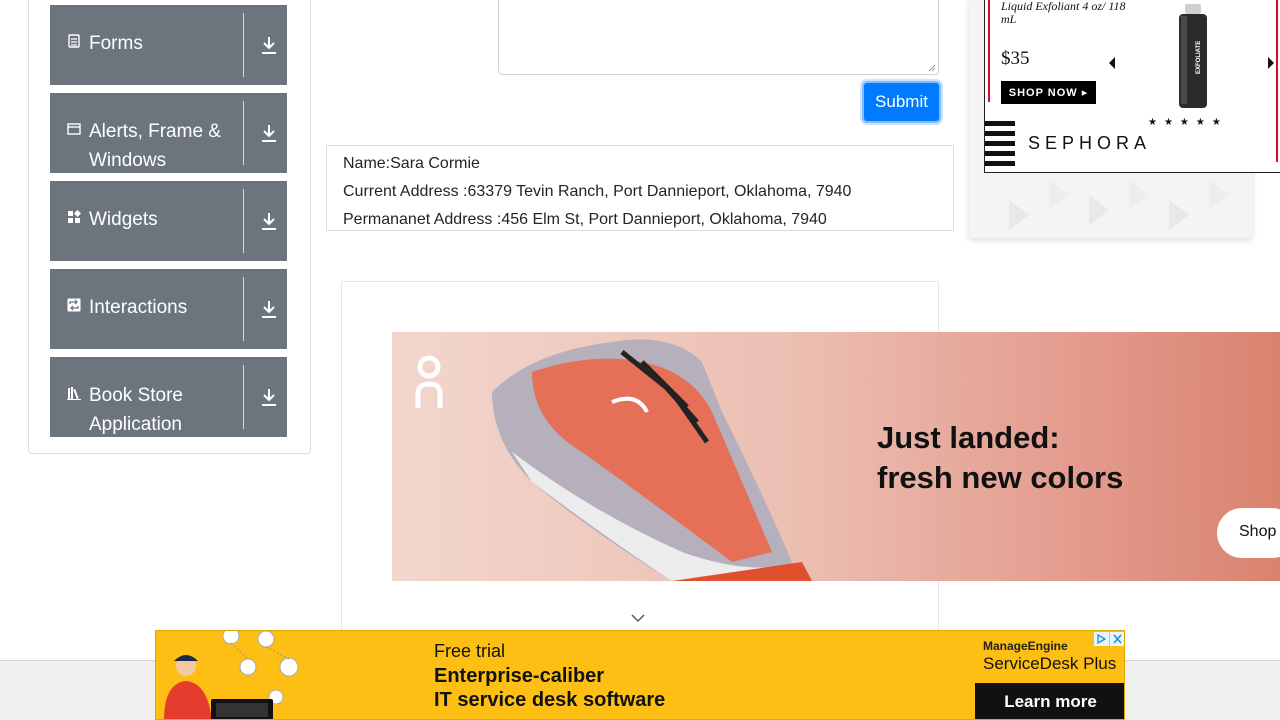 This screenshot has height=720, width=1280. I want to click on permanent-address-textarea, so click(718, 37).